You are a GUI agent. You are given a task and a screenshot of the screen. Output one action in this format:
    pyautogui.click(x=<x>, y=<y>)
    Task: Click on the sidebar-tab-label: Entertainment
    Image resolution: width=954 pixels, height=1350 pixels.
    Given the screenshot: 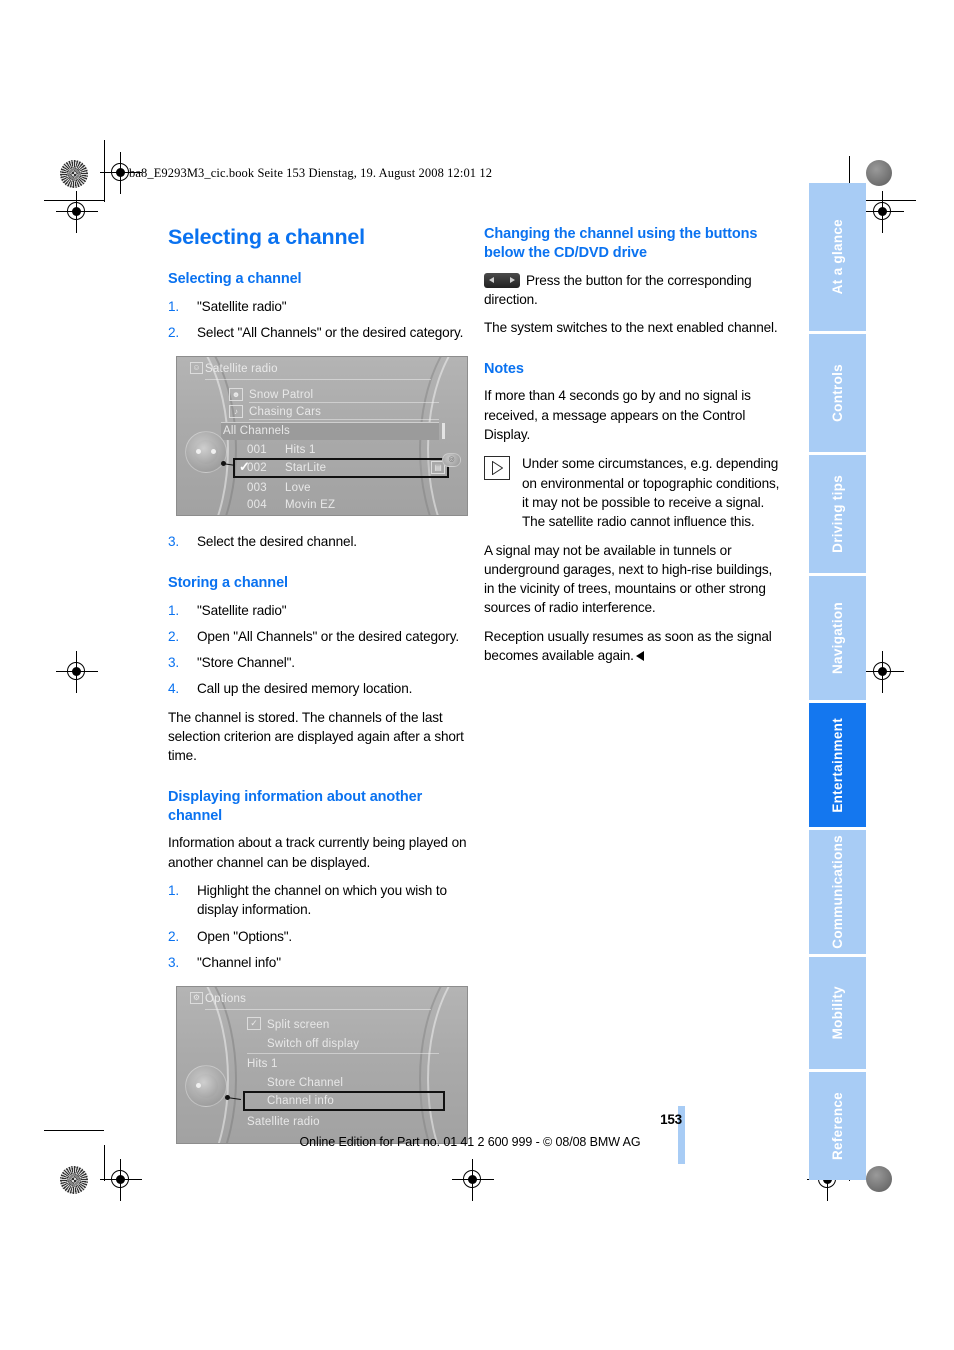 What is the action you would take?
    pyautogui.click(x=837, y=765)
    